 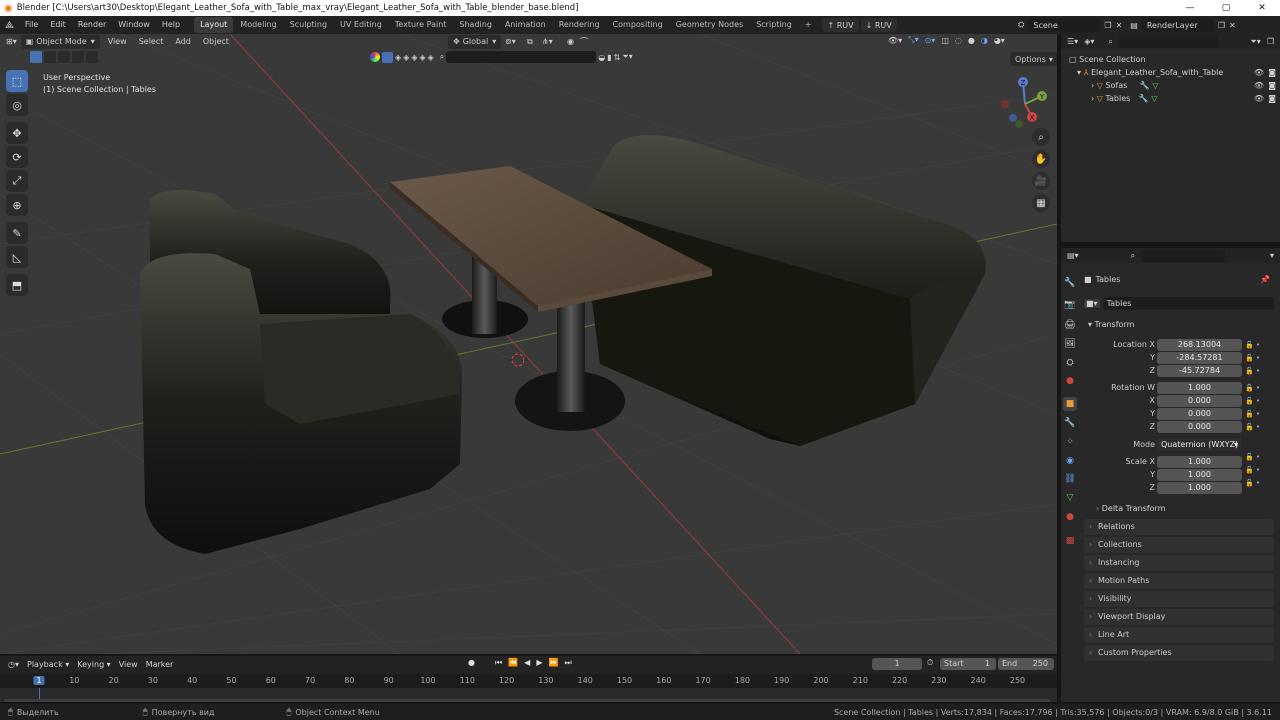 I want to click on gizmo-toggle-icon: ⤡▾, so click(x=913, y=40).